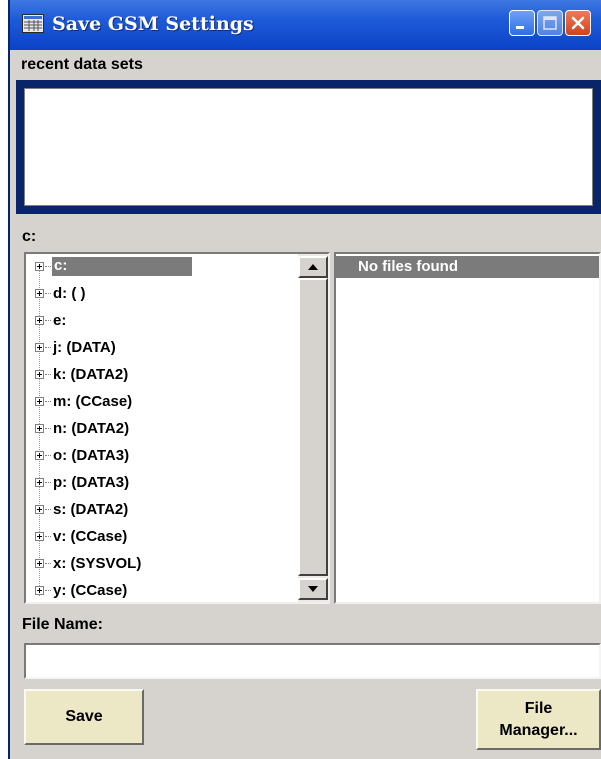 This screenshot has height=759, width=601. Describe the element at coordinates (91, 509) in the screenshot. I see `tree-item-label: s: (DATA2)` at that location.